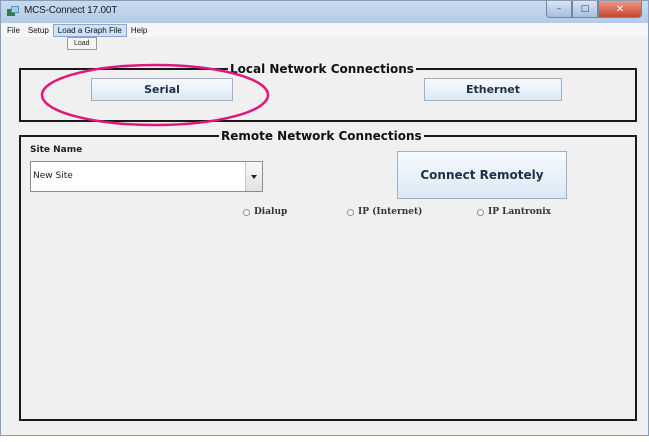 The width and height of the screenshot is (649, 442). Describe the element at coordinates (324, 30) in the screenshot. I see `menu-bar: File Setup Load a Graph File Help` at that location.